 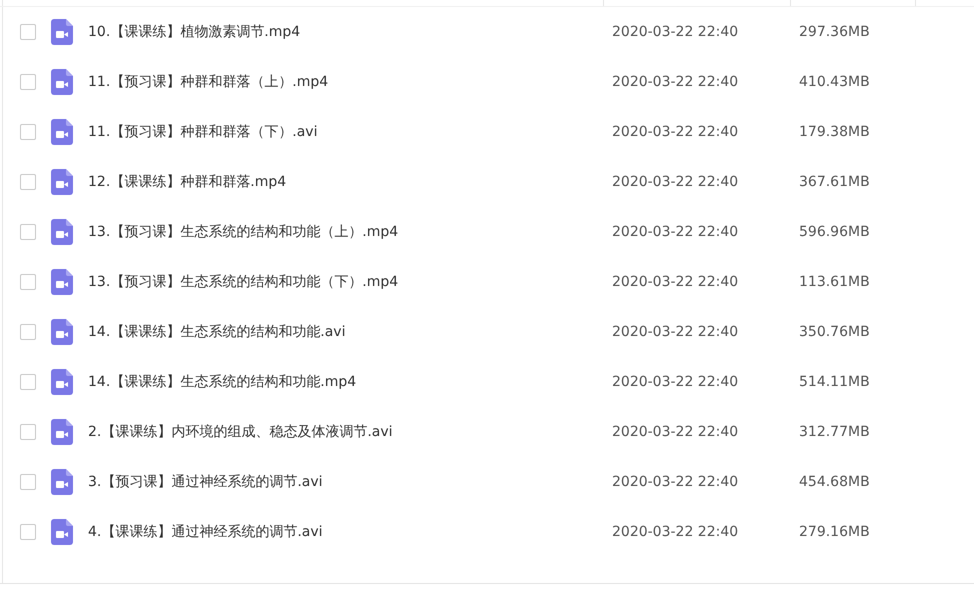 What do you see at coordinates (834, 32) in the screenshot?
I see `file-size: 297.36MB` at bounding box center [834, 32].